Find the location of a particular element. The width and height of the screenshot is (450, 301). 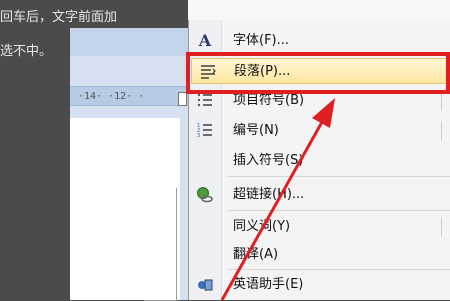

menu-item-english-assistant-label: 英语助手(E) is located at coordinates (268, 284).